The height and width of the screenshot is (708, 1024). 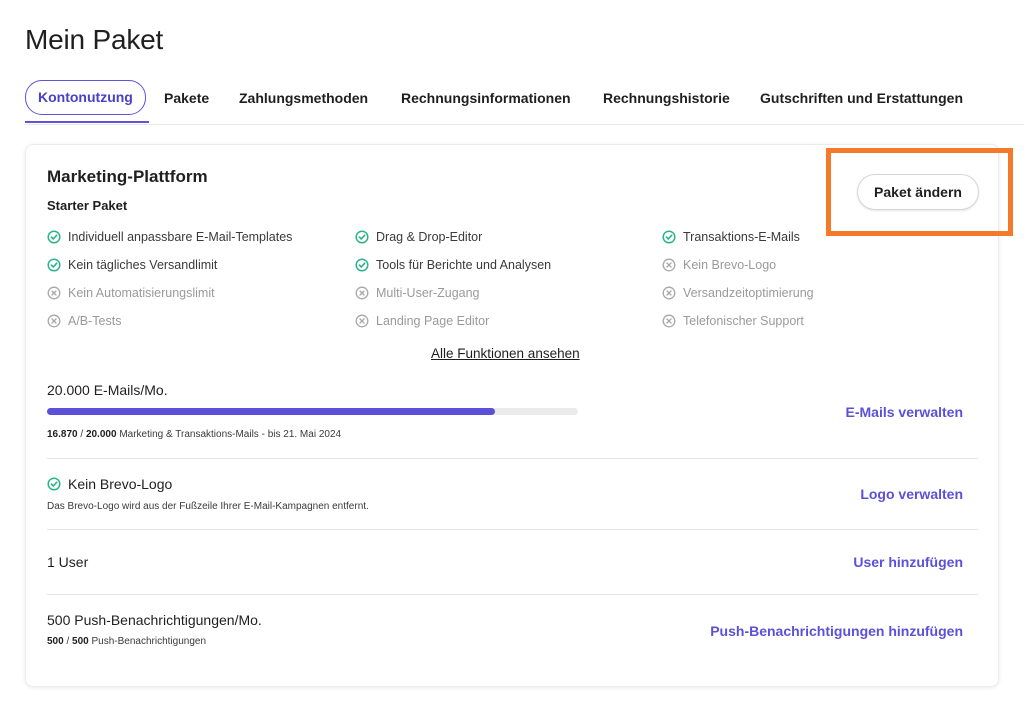 I want to click on push-title: 500 Push-Benachrichtigungen/Mo., so click(x=154, y=620).